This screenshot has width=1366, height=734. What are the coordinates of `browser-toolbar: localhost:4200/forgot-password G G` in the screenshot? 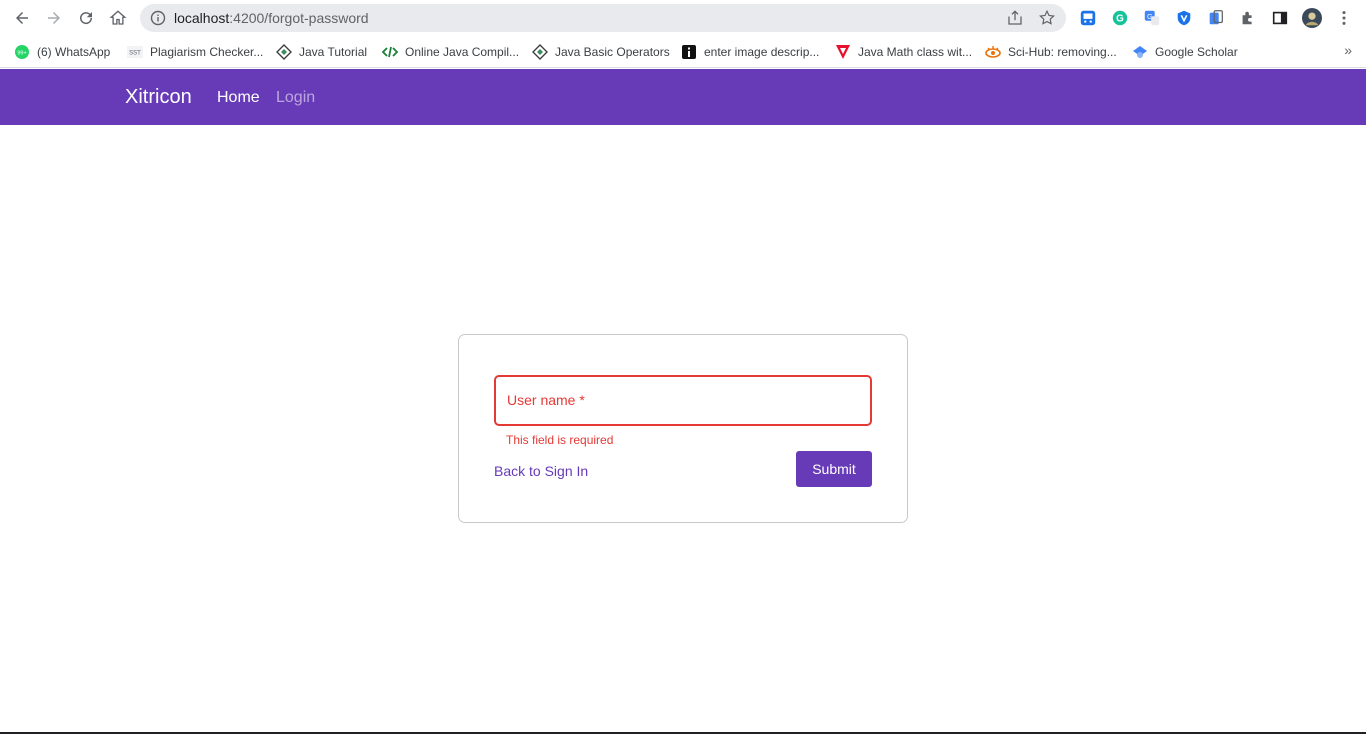 It's located at (683, 18).